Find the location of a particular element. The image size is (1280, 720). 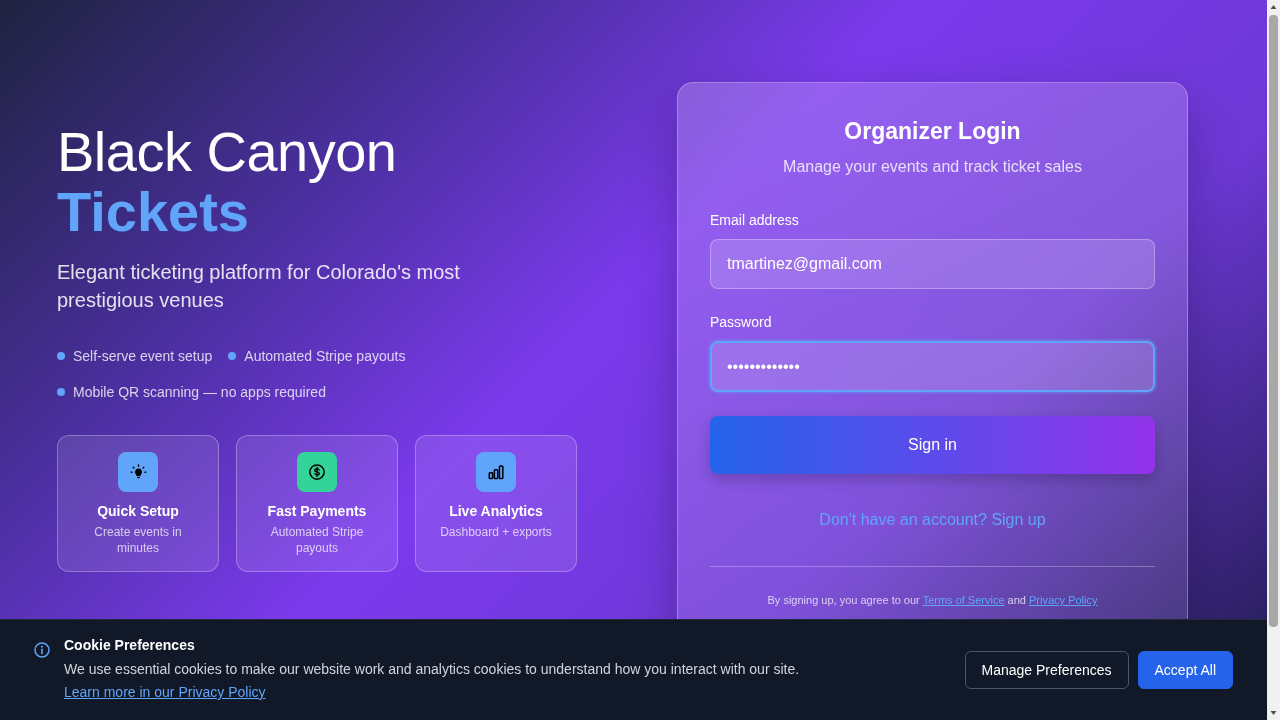

info-icon is located at coordinates (42, 650).